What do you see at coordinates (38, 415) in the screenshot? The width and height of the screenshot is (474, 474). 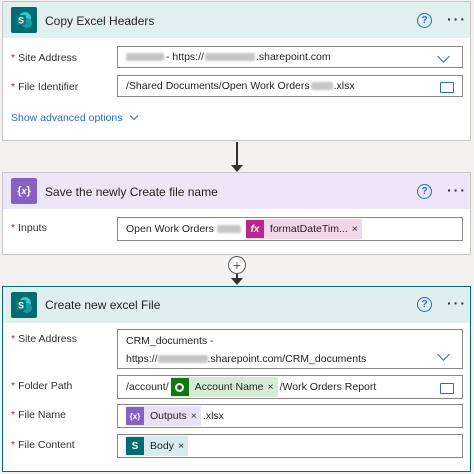 I see `file-name-label: * File Name` at bounding box center [38, 415].